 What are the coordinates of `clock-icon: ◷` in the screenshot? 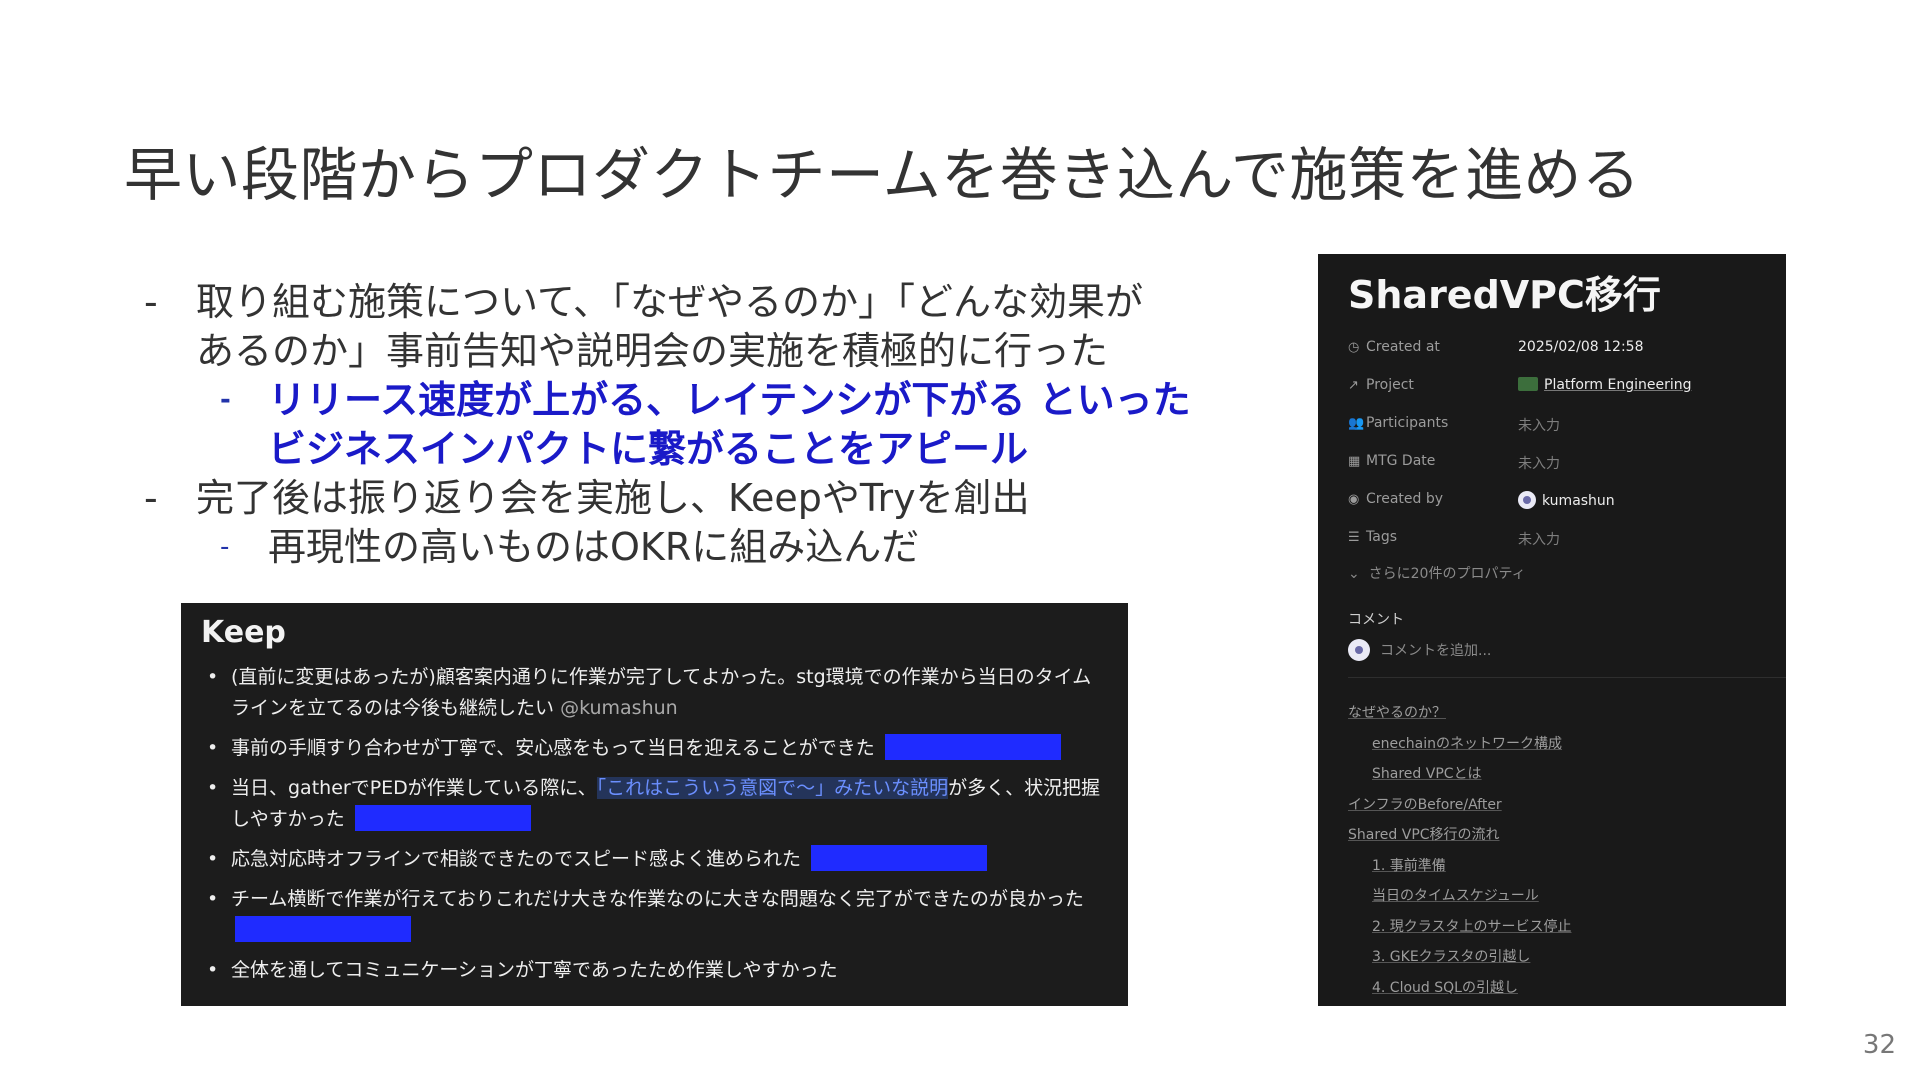 It's located at (1354, 347).